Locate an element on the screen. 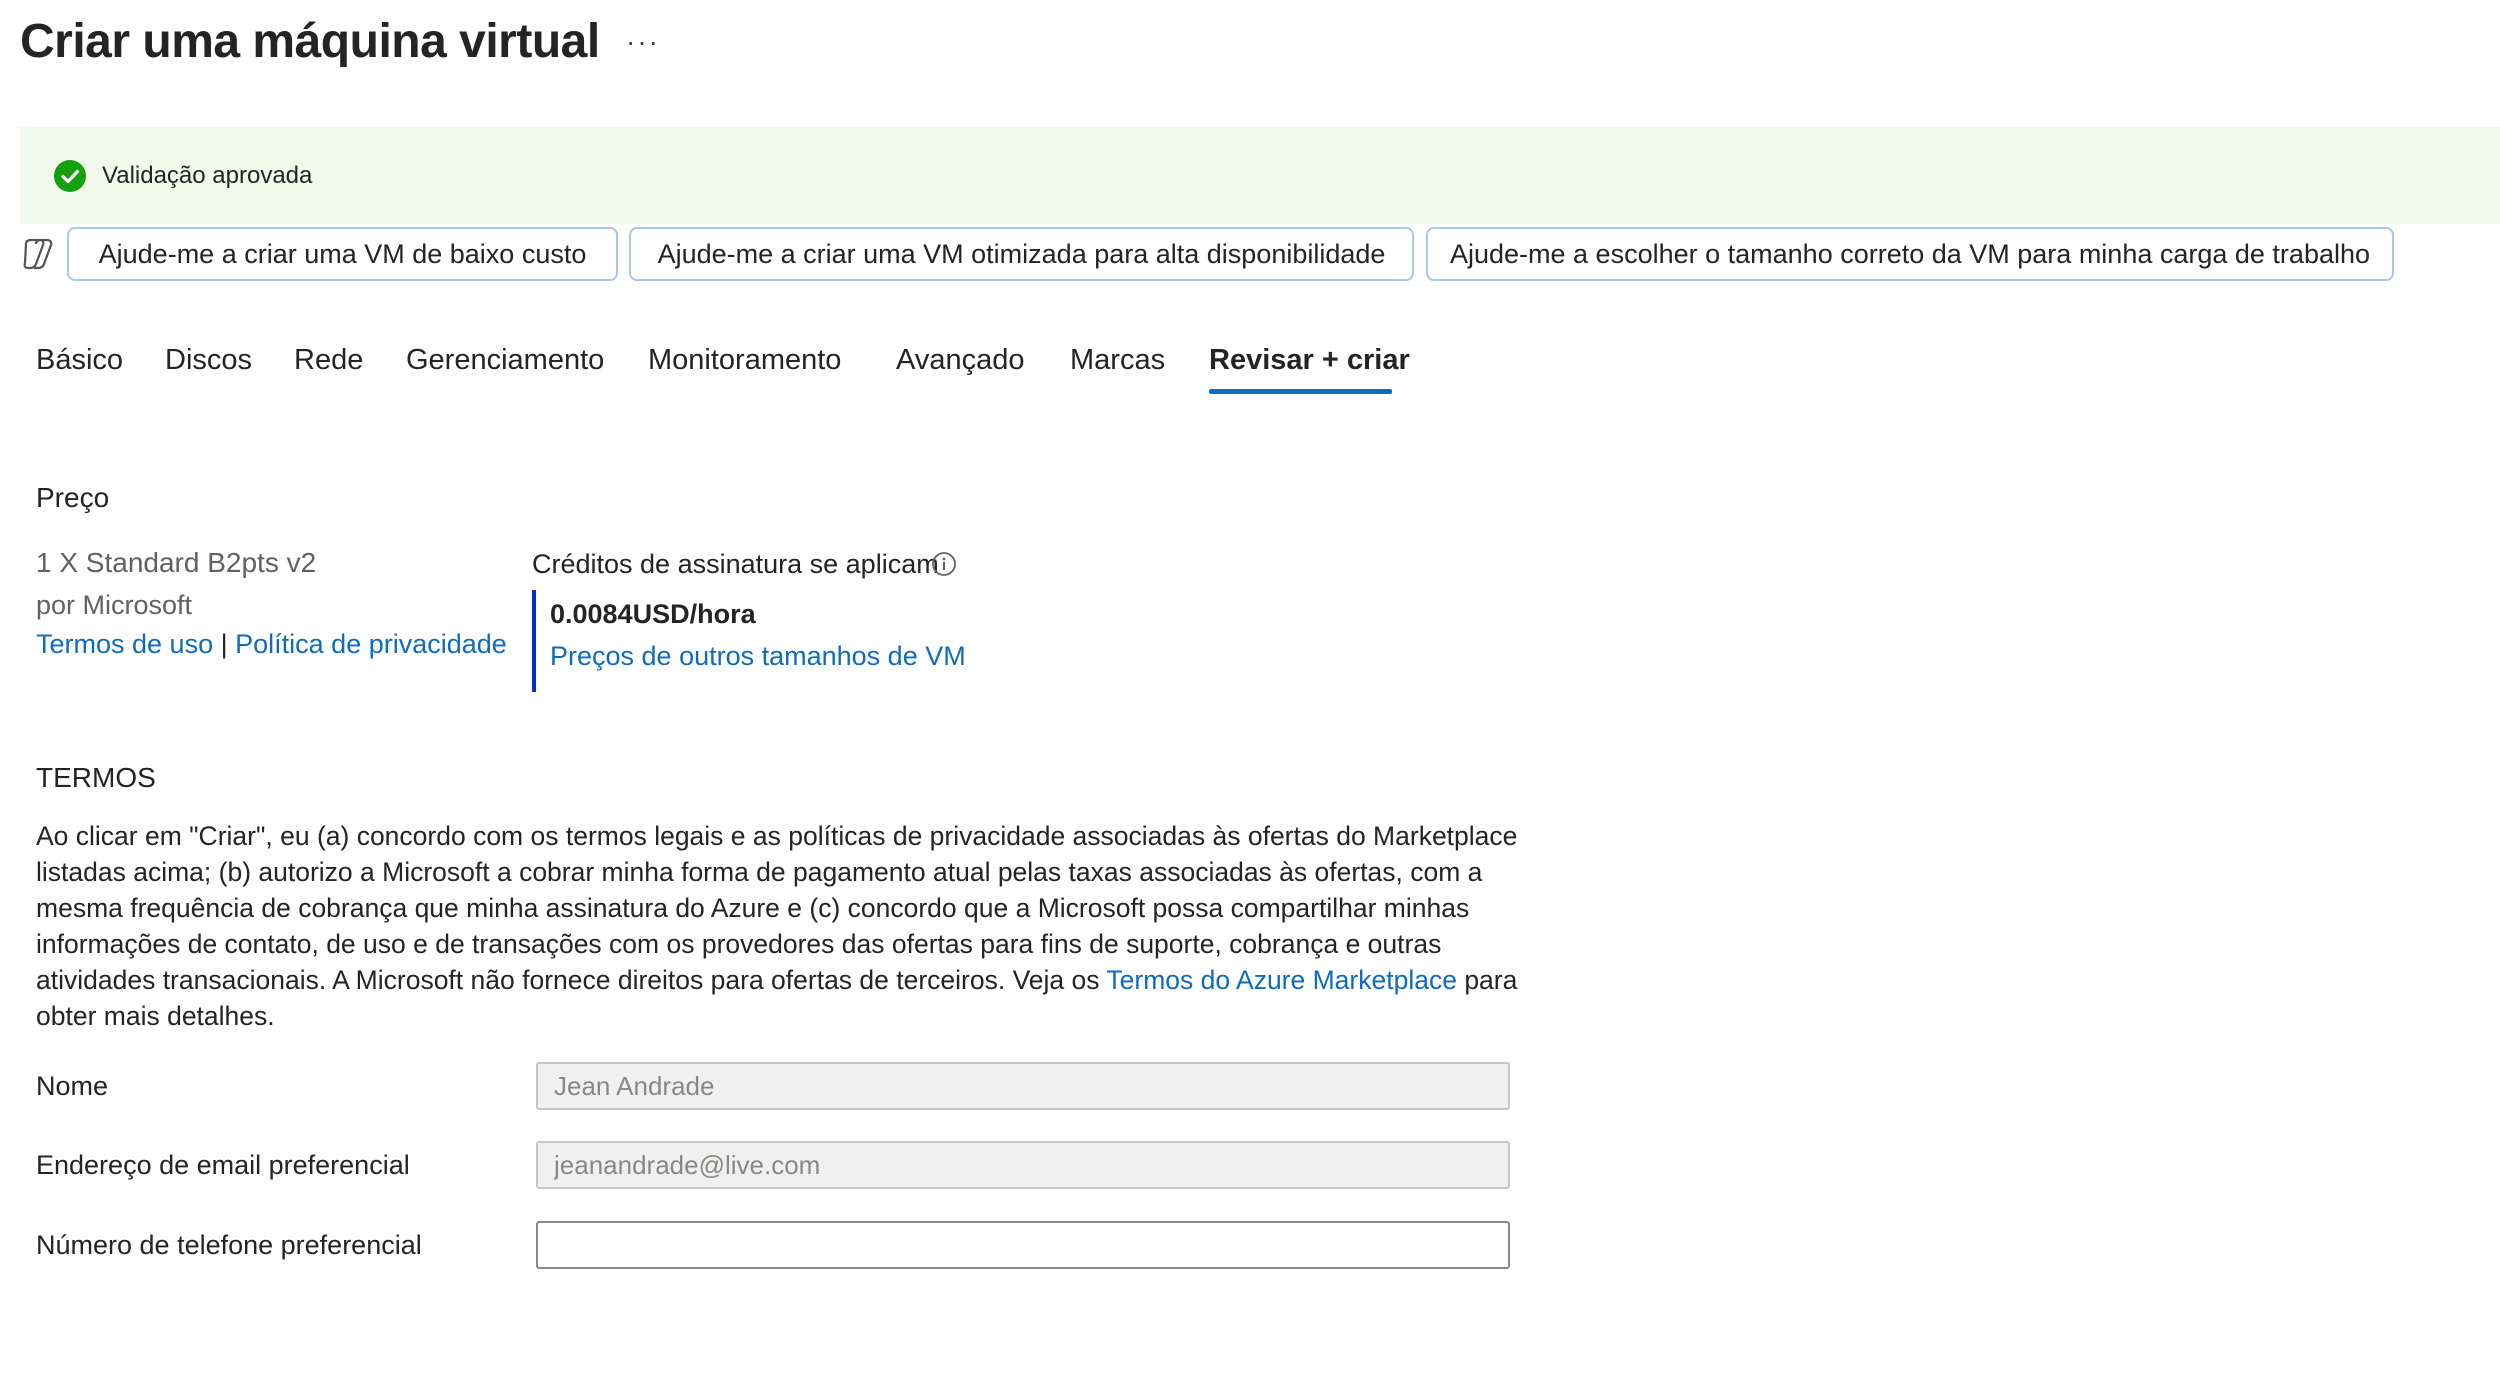 The image size is (2500, 1392). suggestion-low-cost-vm-button: Ajude-me a criar uma VM de baixo custo is located at coordinates (342, 254).